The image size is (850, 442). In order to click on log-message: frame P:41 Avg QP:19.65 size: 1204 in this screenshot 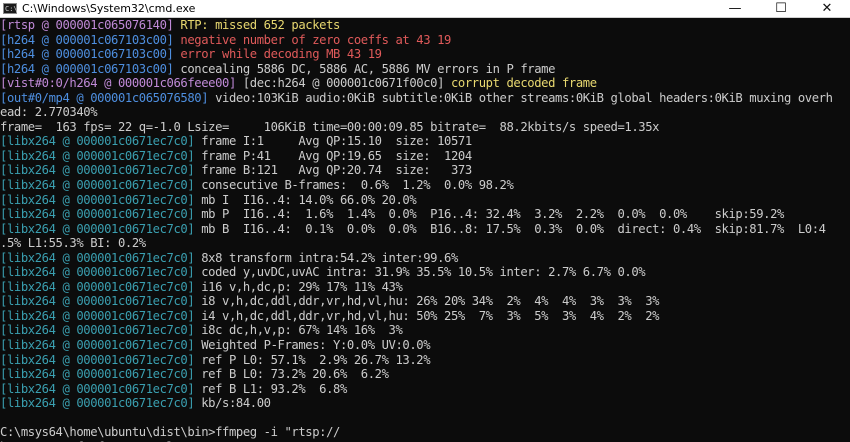, I will do `click(336, 155)`.